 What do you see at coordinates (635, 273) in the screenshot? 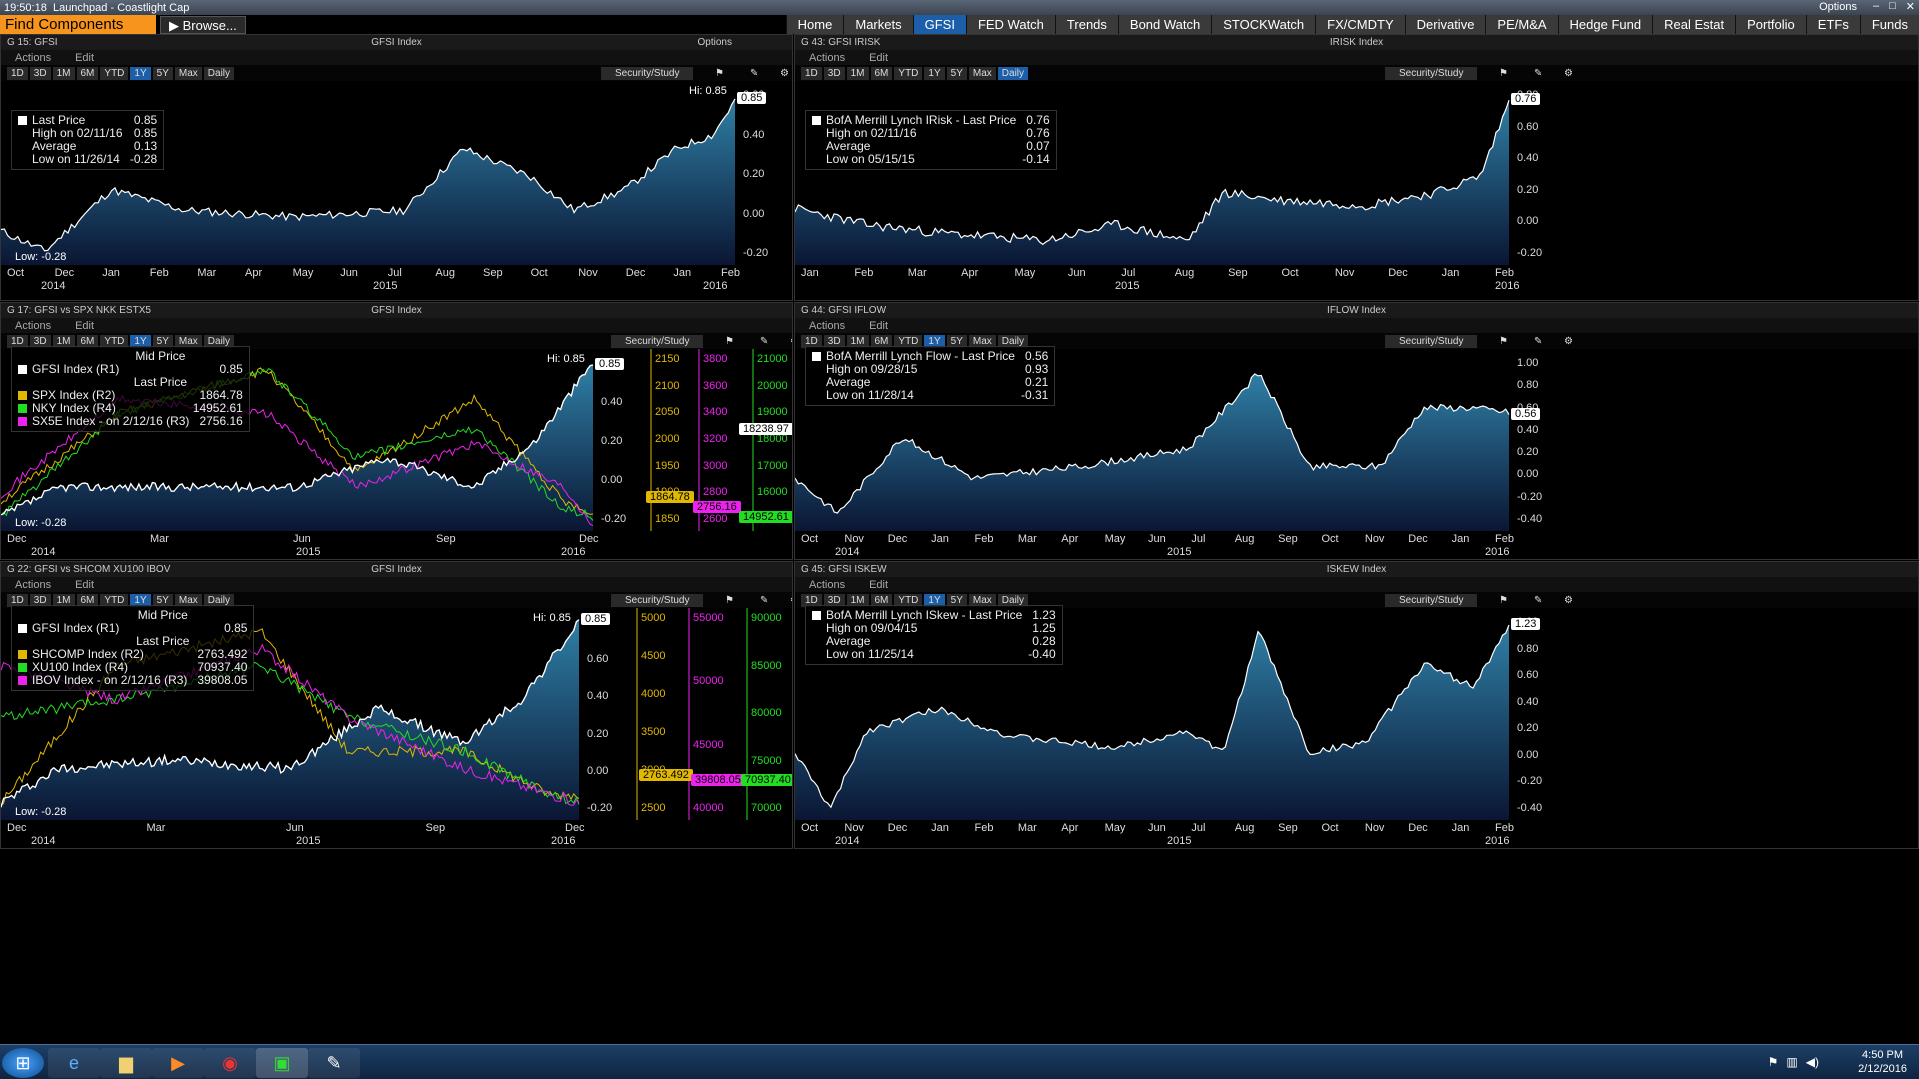
I see `x-month-label: Dec` at bounding box center [635, 273].